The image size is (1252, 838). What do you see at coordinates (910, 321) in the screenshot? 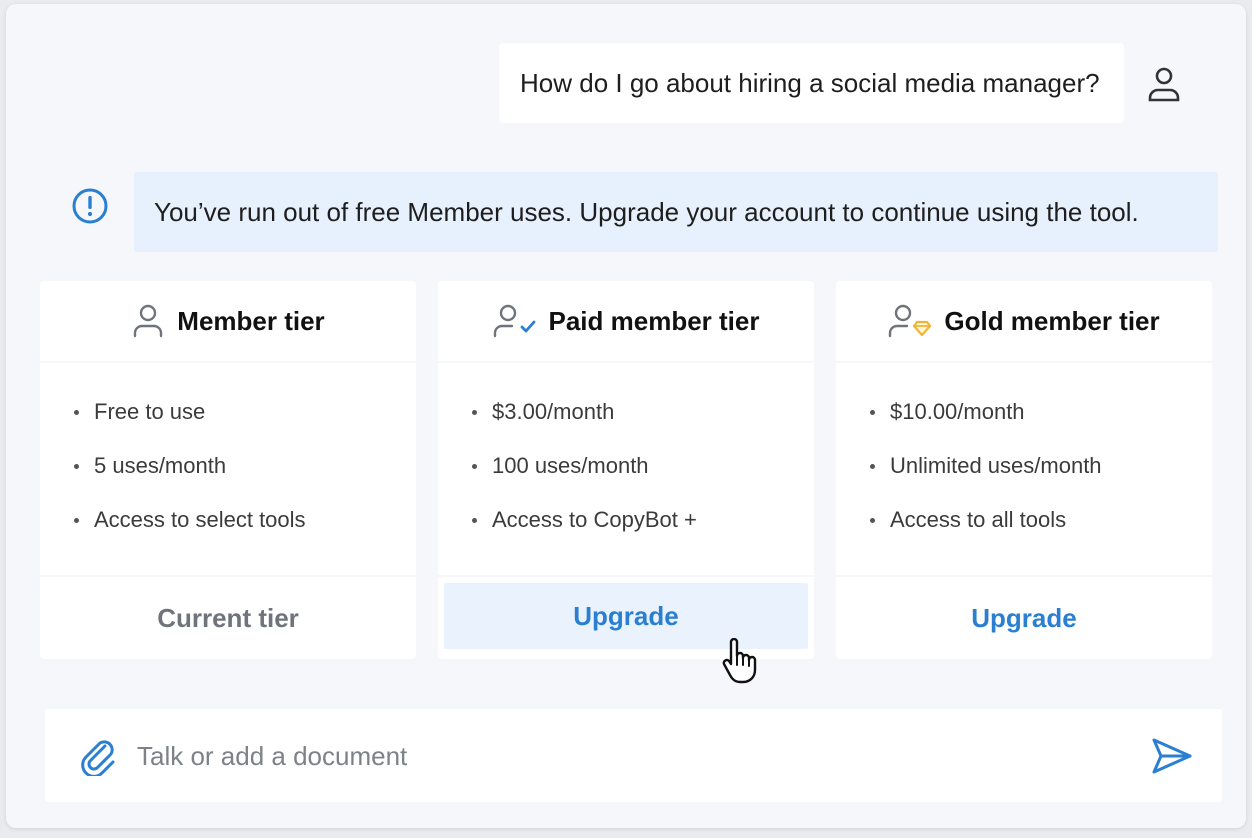
I see `user-diamond-icon` at bounding box center [910, 321].